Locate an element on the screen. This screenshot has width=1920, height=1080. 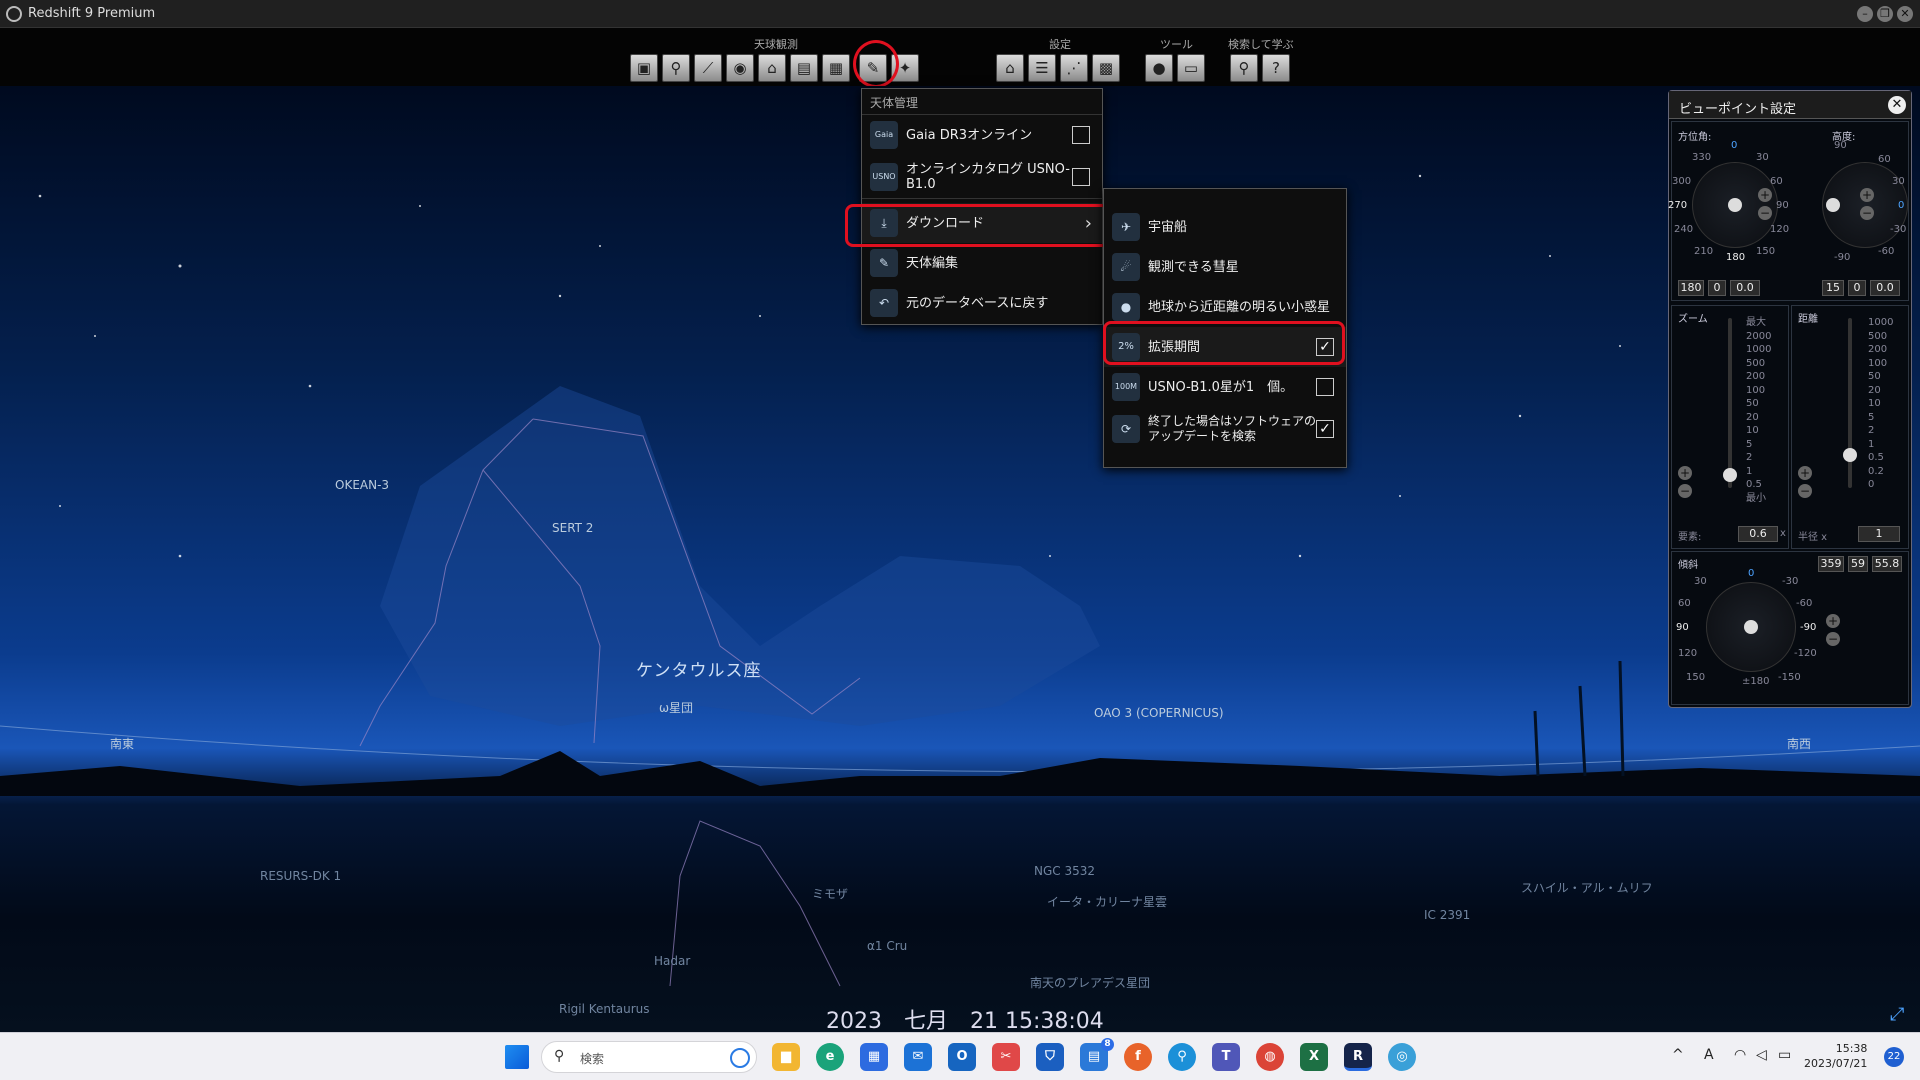
security-shield-icon: ⛉ is located at coordinates (1050, 1057).